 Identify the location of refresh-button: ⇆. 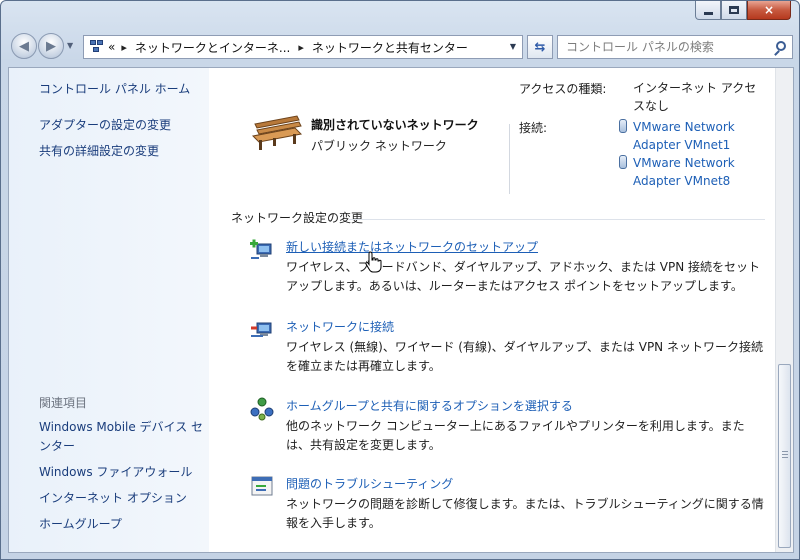
(540, 47).